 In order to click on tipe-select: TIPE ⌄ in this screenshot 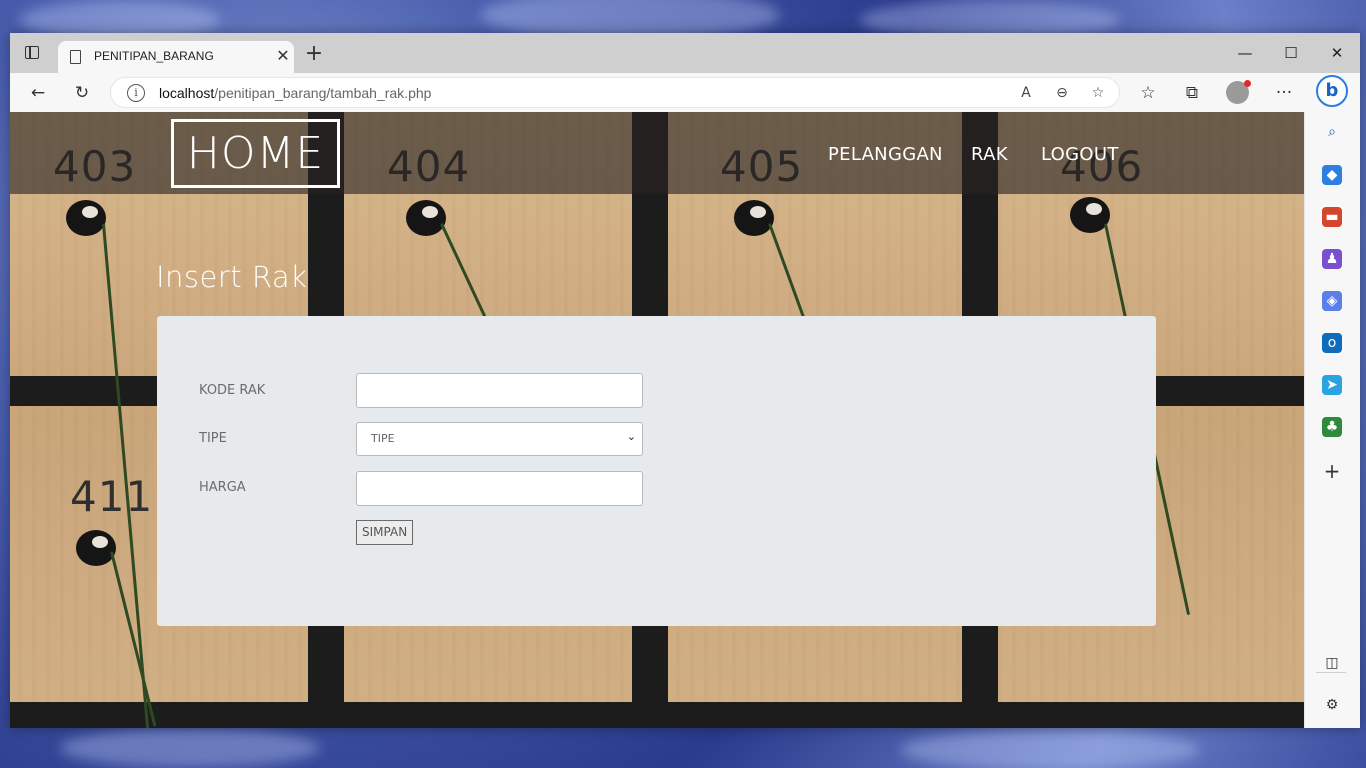, I will do `click(499, 439)`.